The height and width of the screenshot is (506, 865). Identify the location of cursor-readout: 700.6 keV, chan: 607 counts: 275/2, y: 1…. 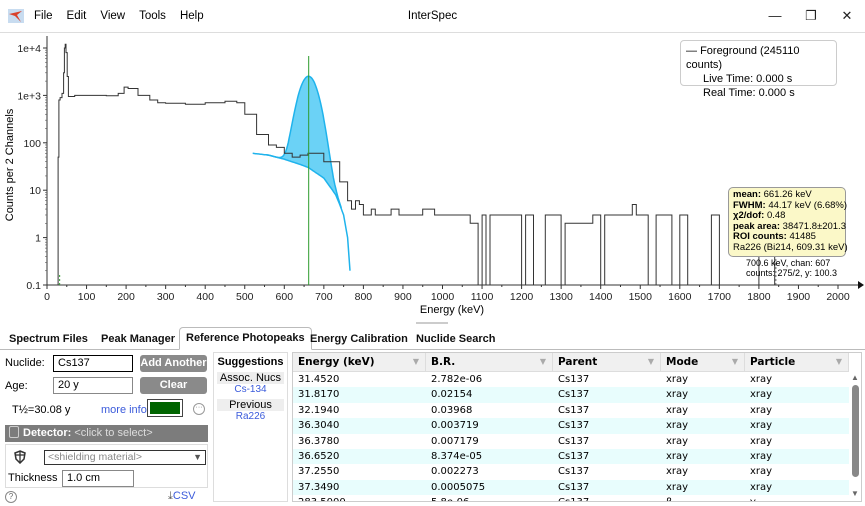
(791, 268).